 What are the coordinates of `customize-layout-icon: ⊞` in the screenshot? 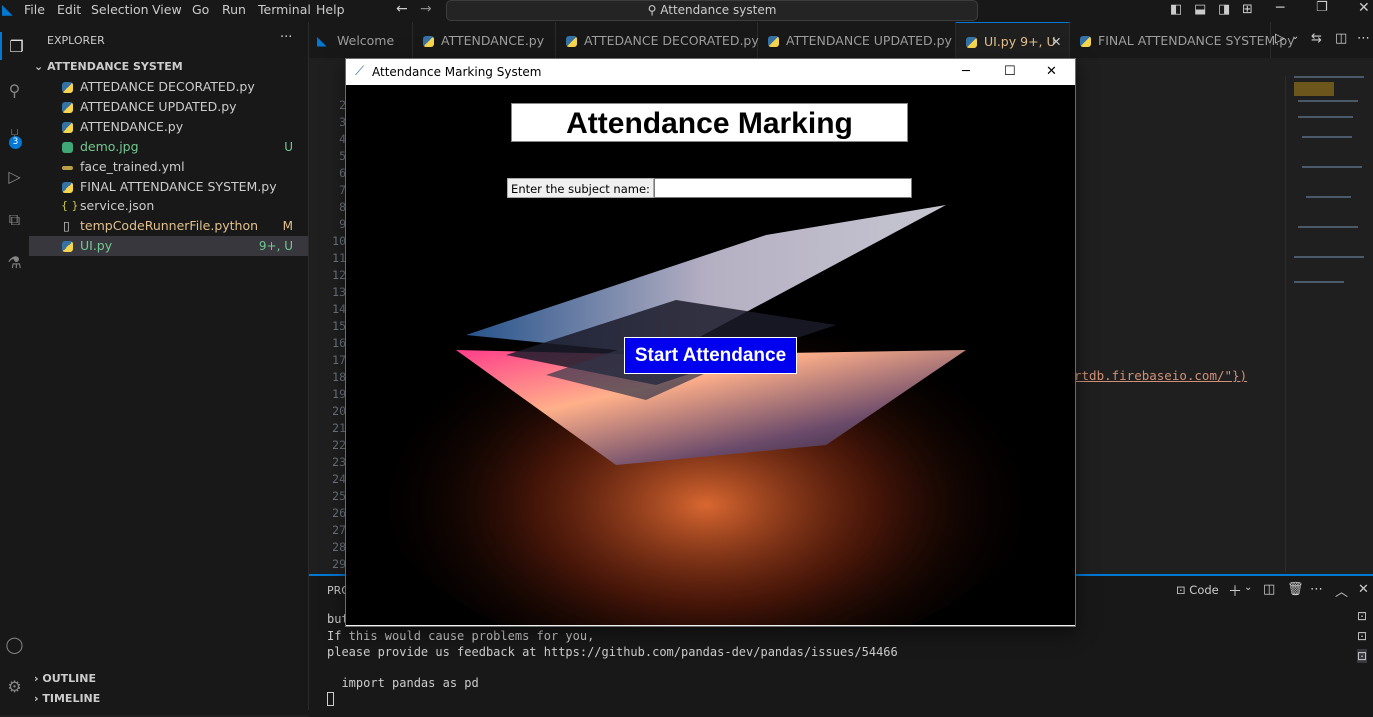 It's located at (1247, 9).